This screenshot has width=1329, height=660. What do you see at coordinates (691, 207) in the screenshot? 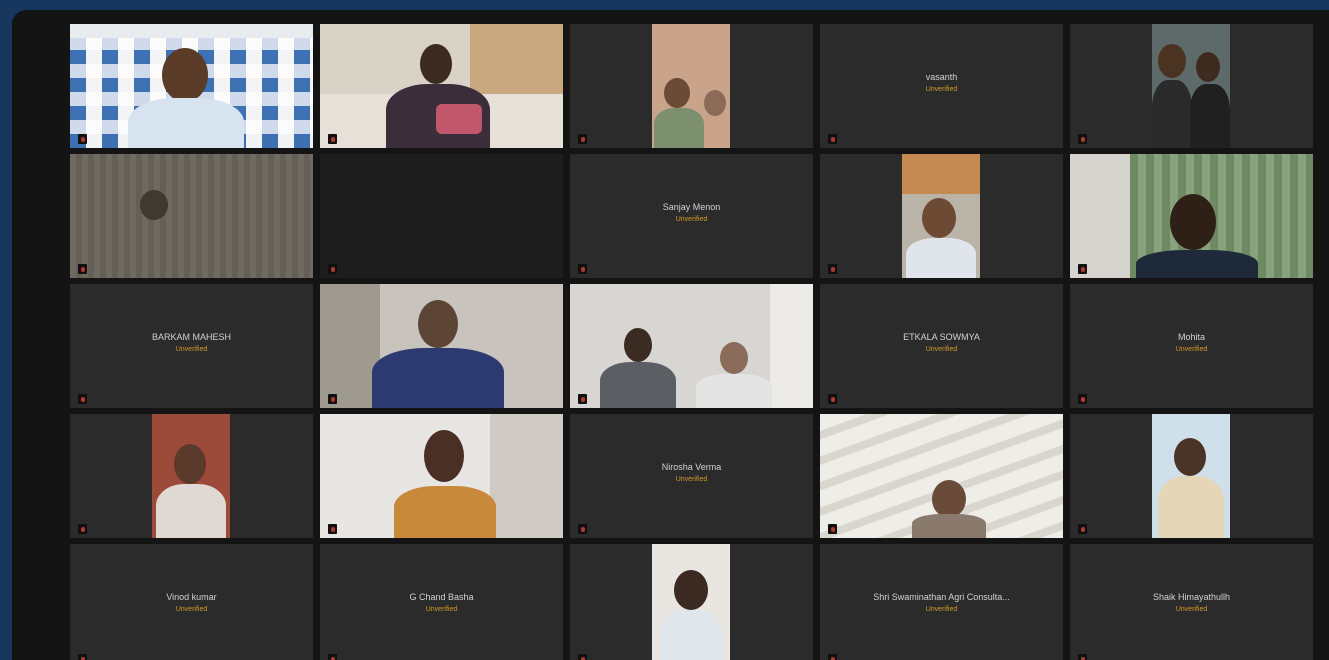
I see `participant-name: Sanjay Menon` at bounding box center [691, 207].